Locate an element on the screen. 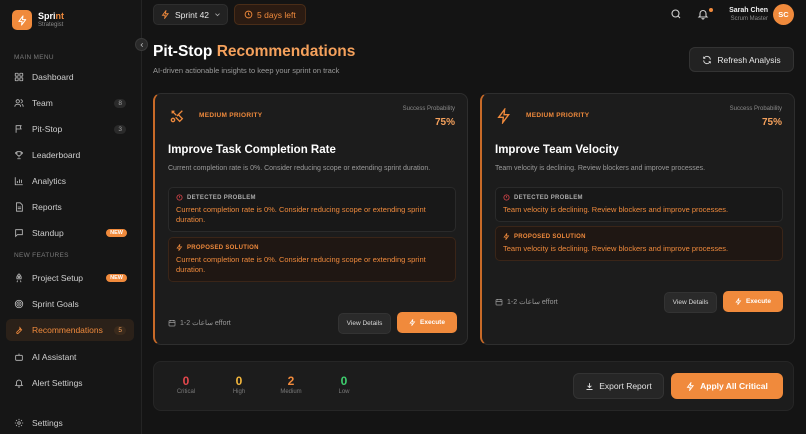 The height and width of the screenshot is (434, 806). sidebar-item-label: Settings is located at coordinates (47, 423).